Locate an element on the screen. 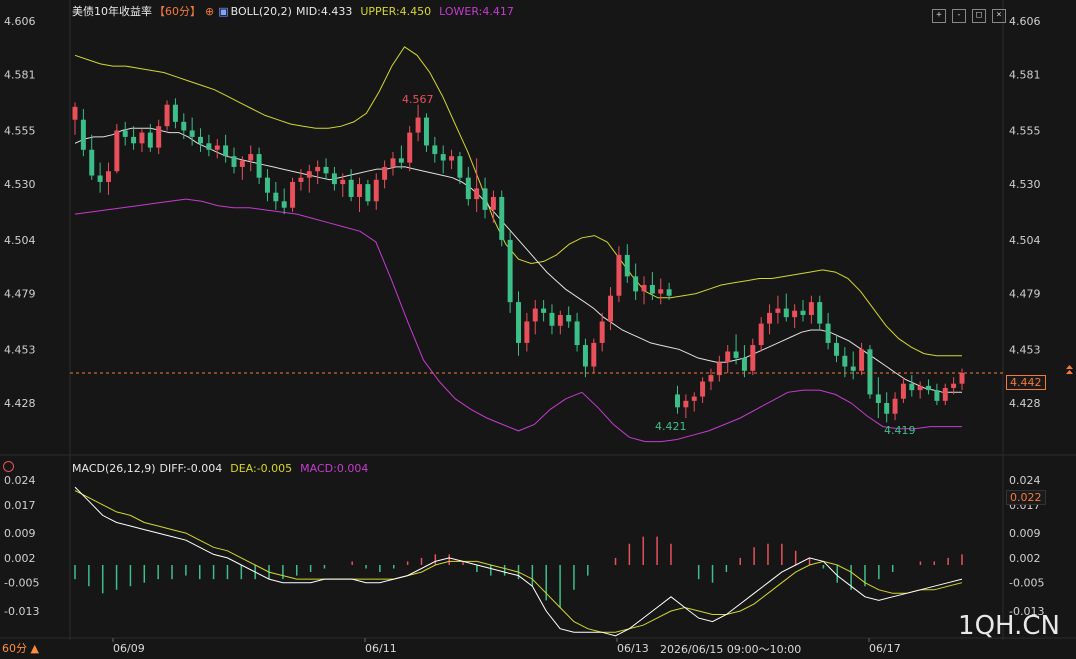  crosshair-time-label: 2026/06/15 09:00～10:00 is located at coordinates (731, 649).